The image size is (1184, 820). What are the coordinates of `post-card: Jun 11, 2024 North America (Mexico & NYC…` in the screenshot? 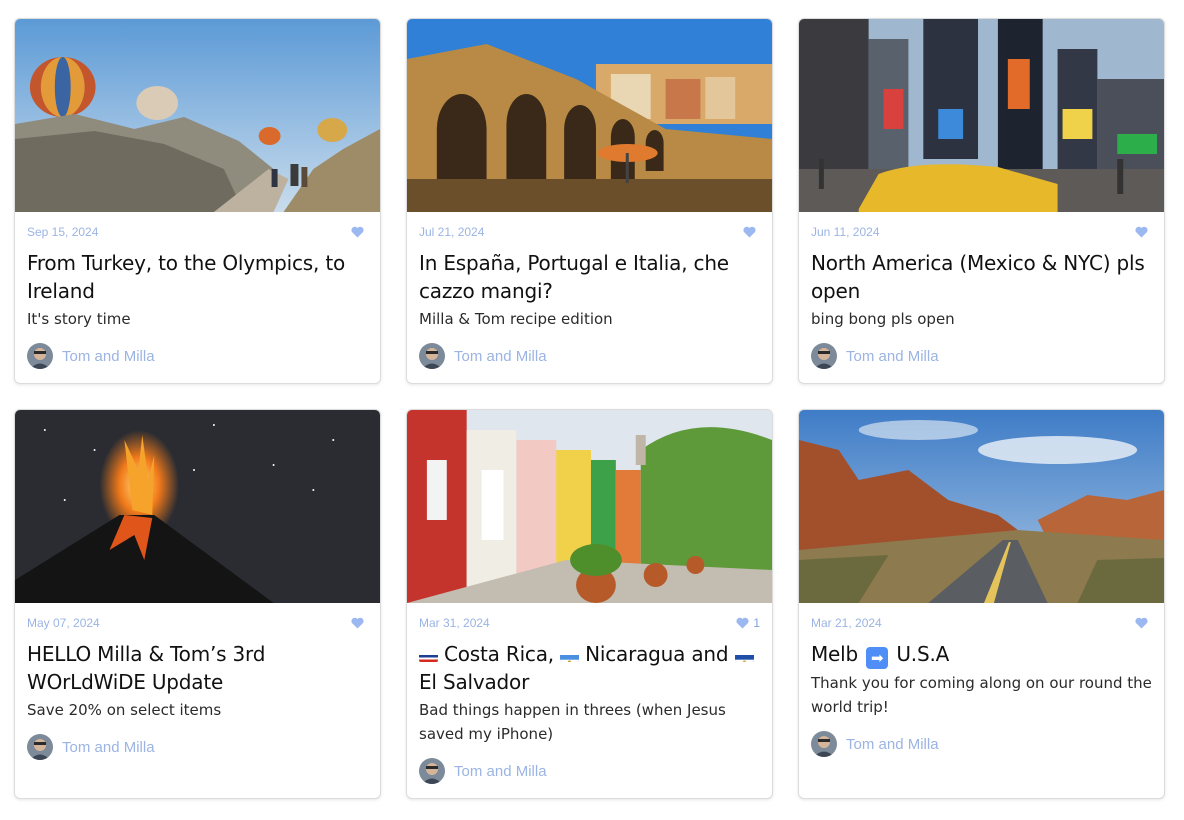 It's located at (981, 201).